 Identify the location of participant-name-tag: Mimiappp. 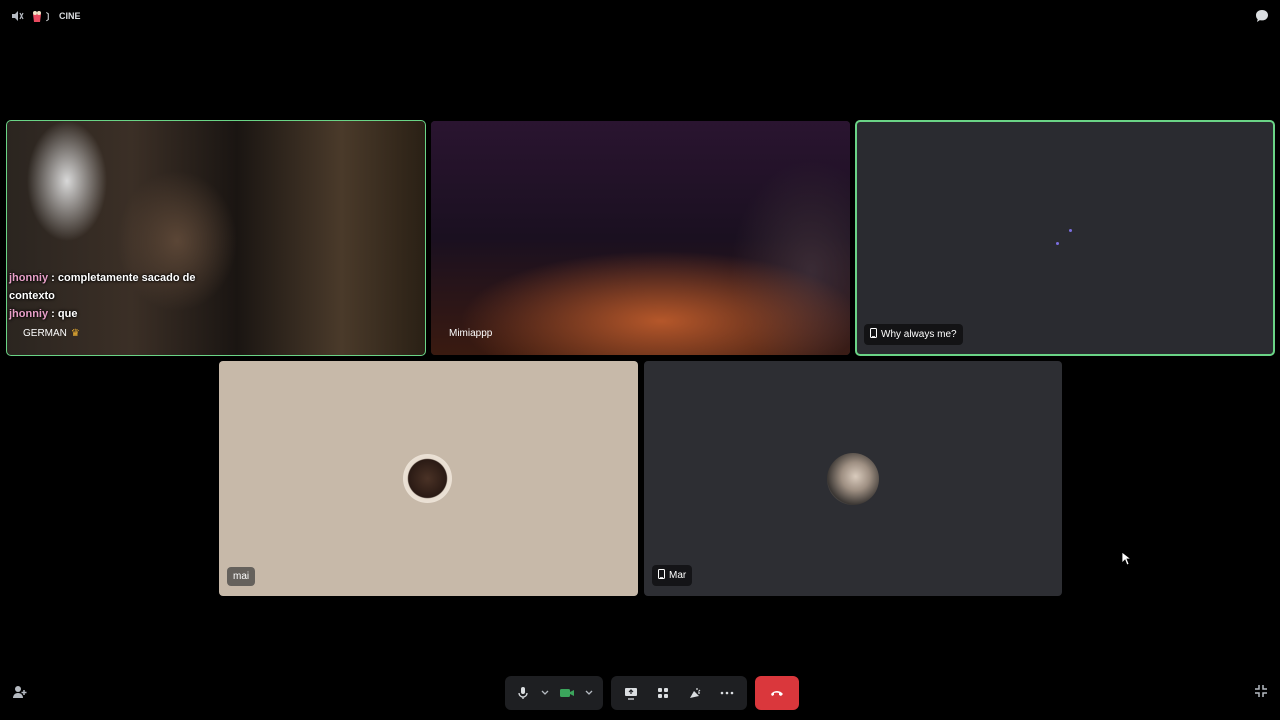
(470, 333).